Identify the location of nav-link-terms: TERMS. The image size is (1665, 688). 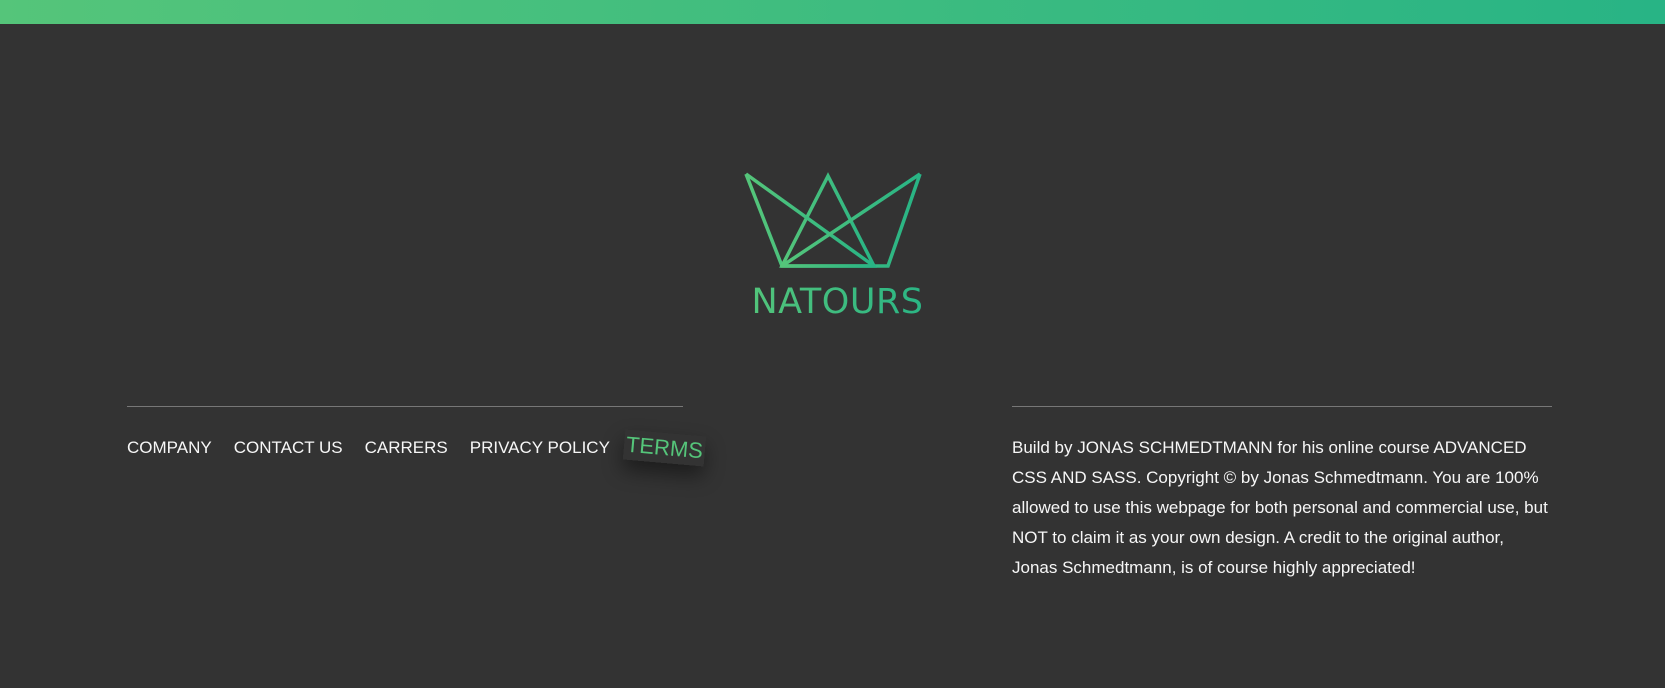
(664, 448).